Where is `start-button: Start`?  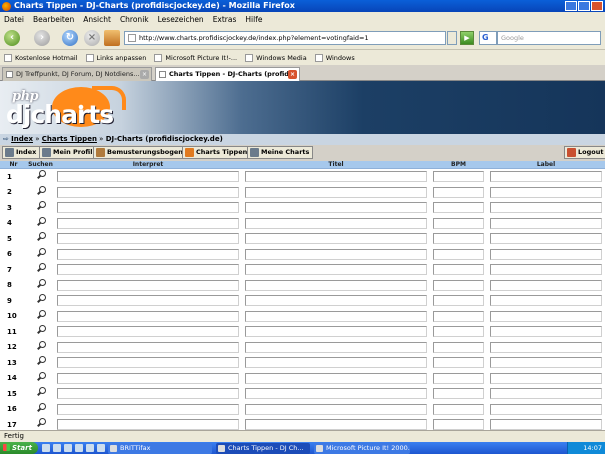 start-button: Start is located at coordinates (19, 448).